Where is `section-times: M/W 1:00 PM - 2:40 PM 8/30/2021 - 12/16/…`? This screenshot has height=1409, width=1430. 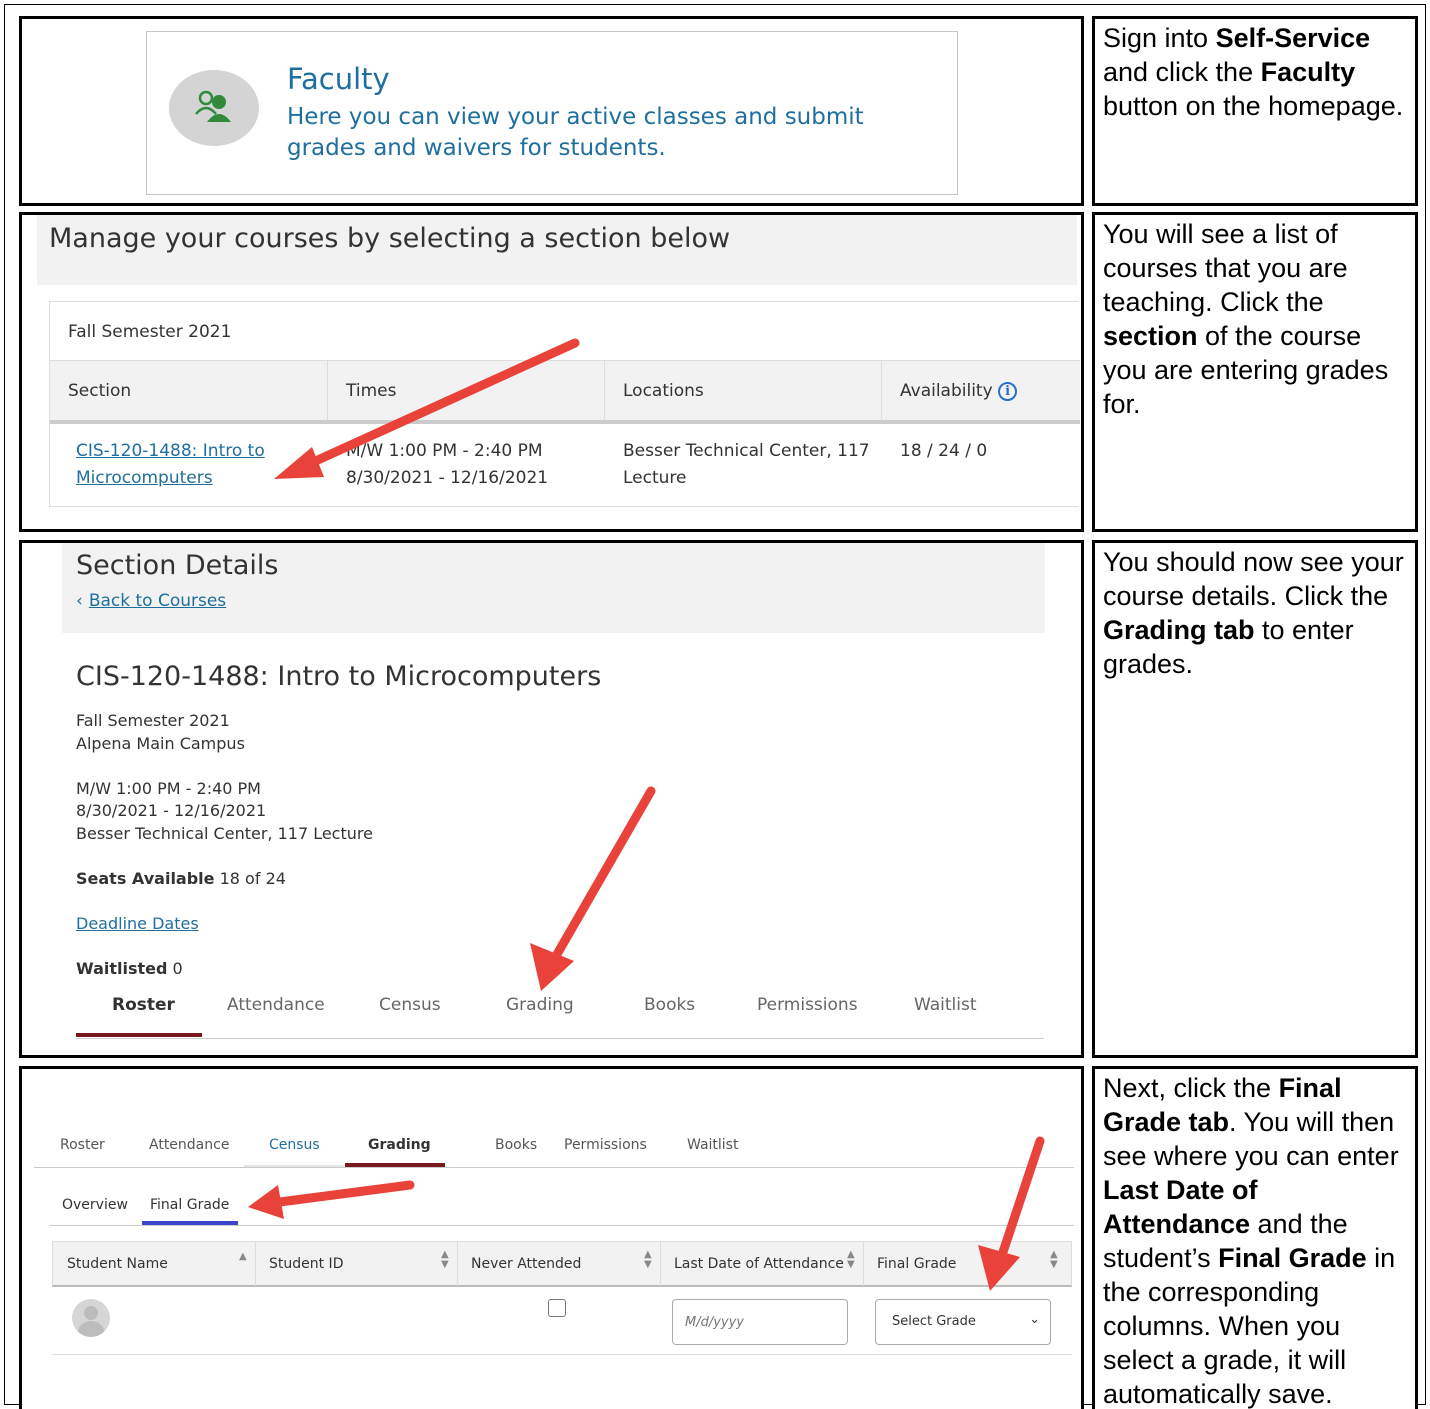
section-times: M/W 1:00 PM - 2:40 PM 8/30/2021 - 12/16/… is located at coordinates (447, 464).